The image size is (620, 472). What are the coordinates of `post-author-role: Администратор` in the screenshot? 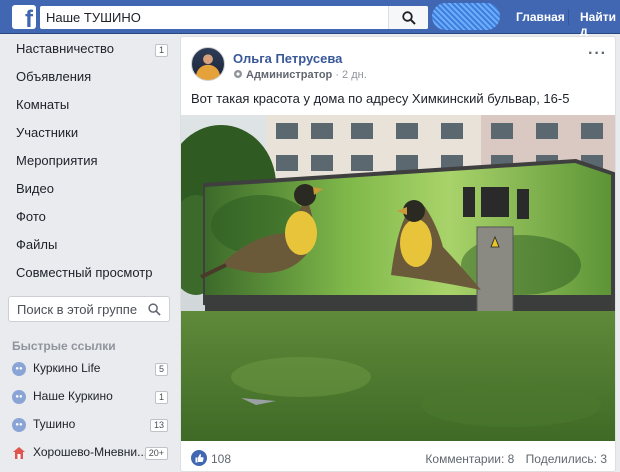 It's located at (289, 75).